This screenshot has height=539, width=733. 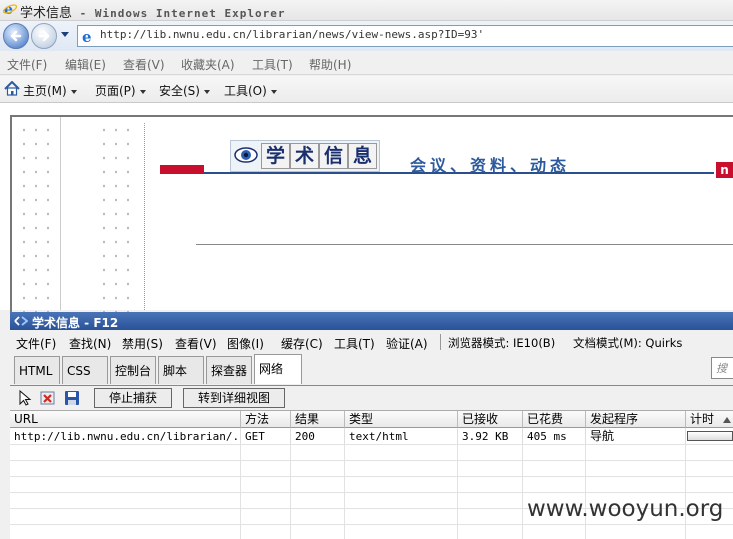 I want to click on cell-taken: 405 ms, so click(x=554, y=436).